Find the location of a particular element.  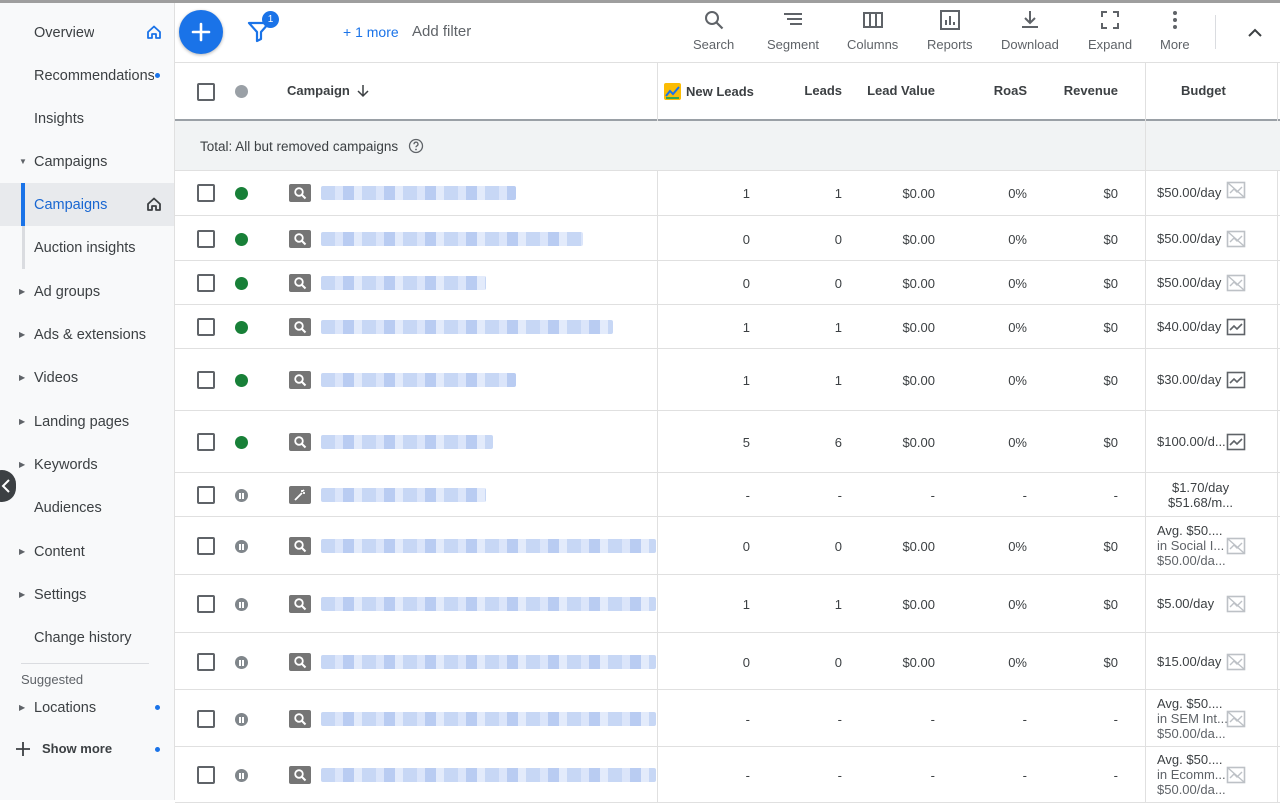

campaign-column-header: Campaign is located at coordinates (328, 90).